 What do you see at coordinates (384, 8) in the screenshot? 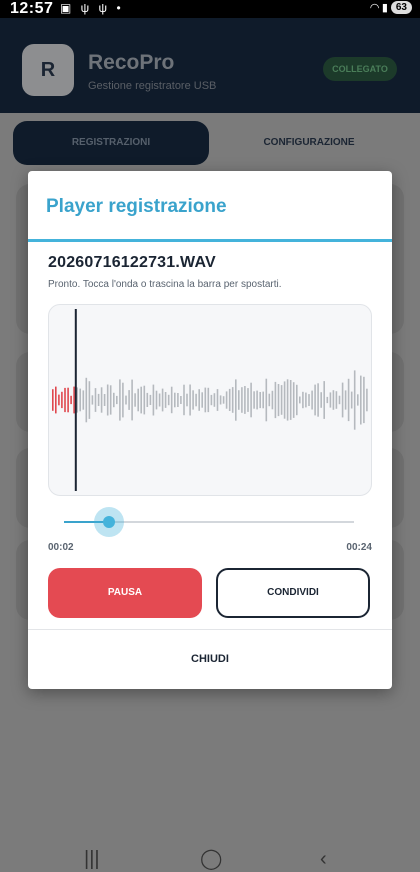
I see `signal-icon: ▮` at bounding box center [384, 8].